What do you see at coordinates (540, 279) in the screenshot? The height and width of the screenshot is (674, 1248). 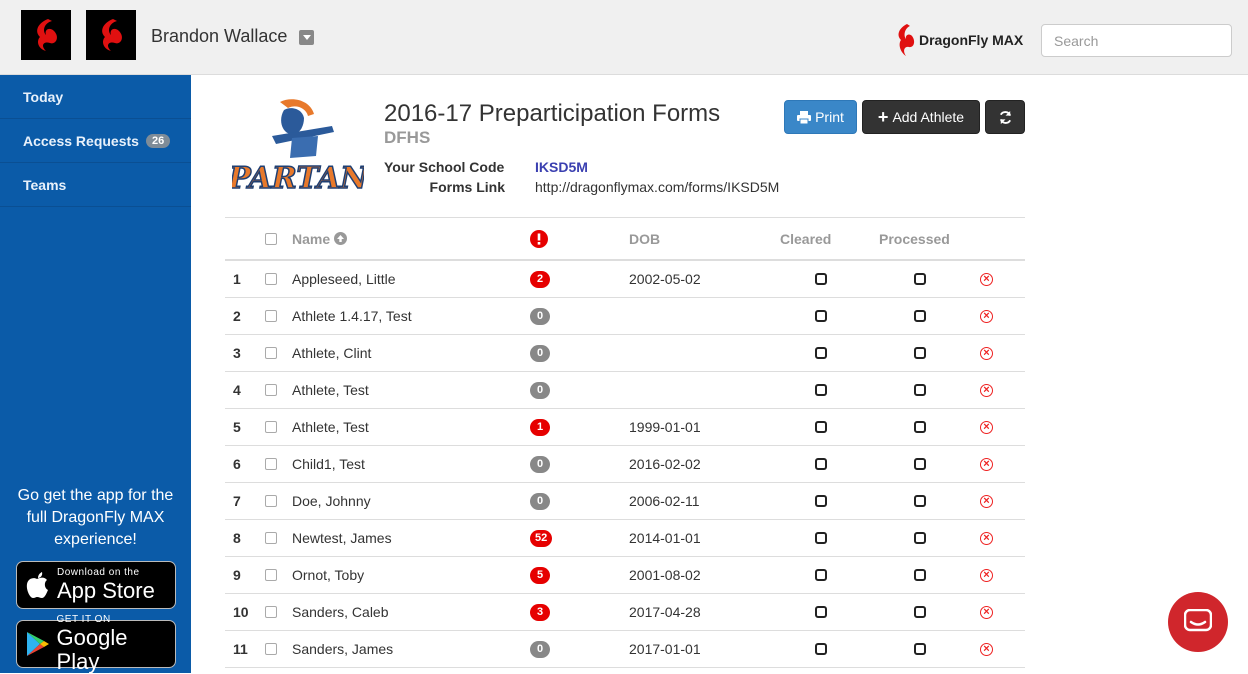 I see `alert-count: 2` at bounding box center [540, 279].